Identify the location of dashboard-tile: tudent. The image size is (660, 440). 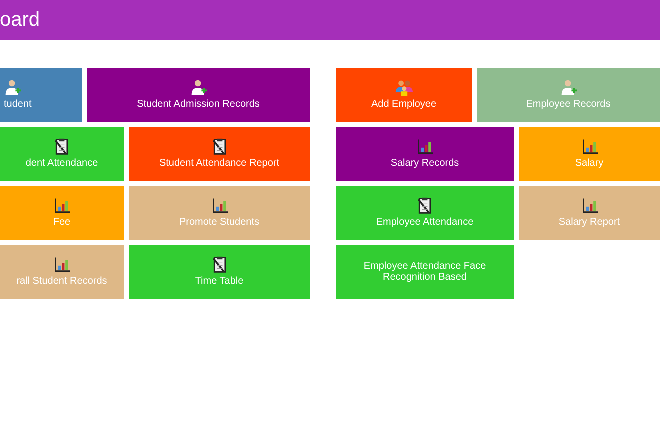
(41, 95).